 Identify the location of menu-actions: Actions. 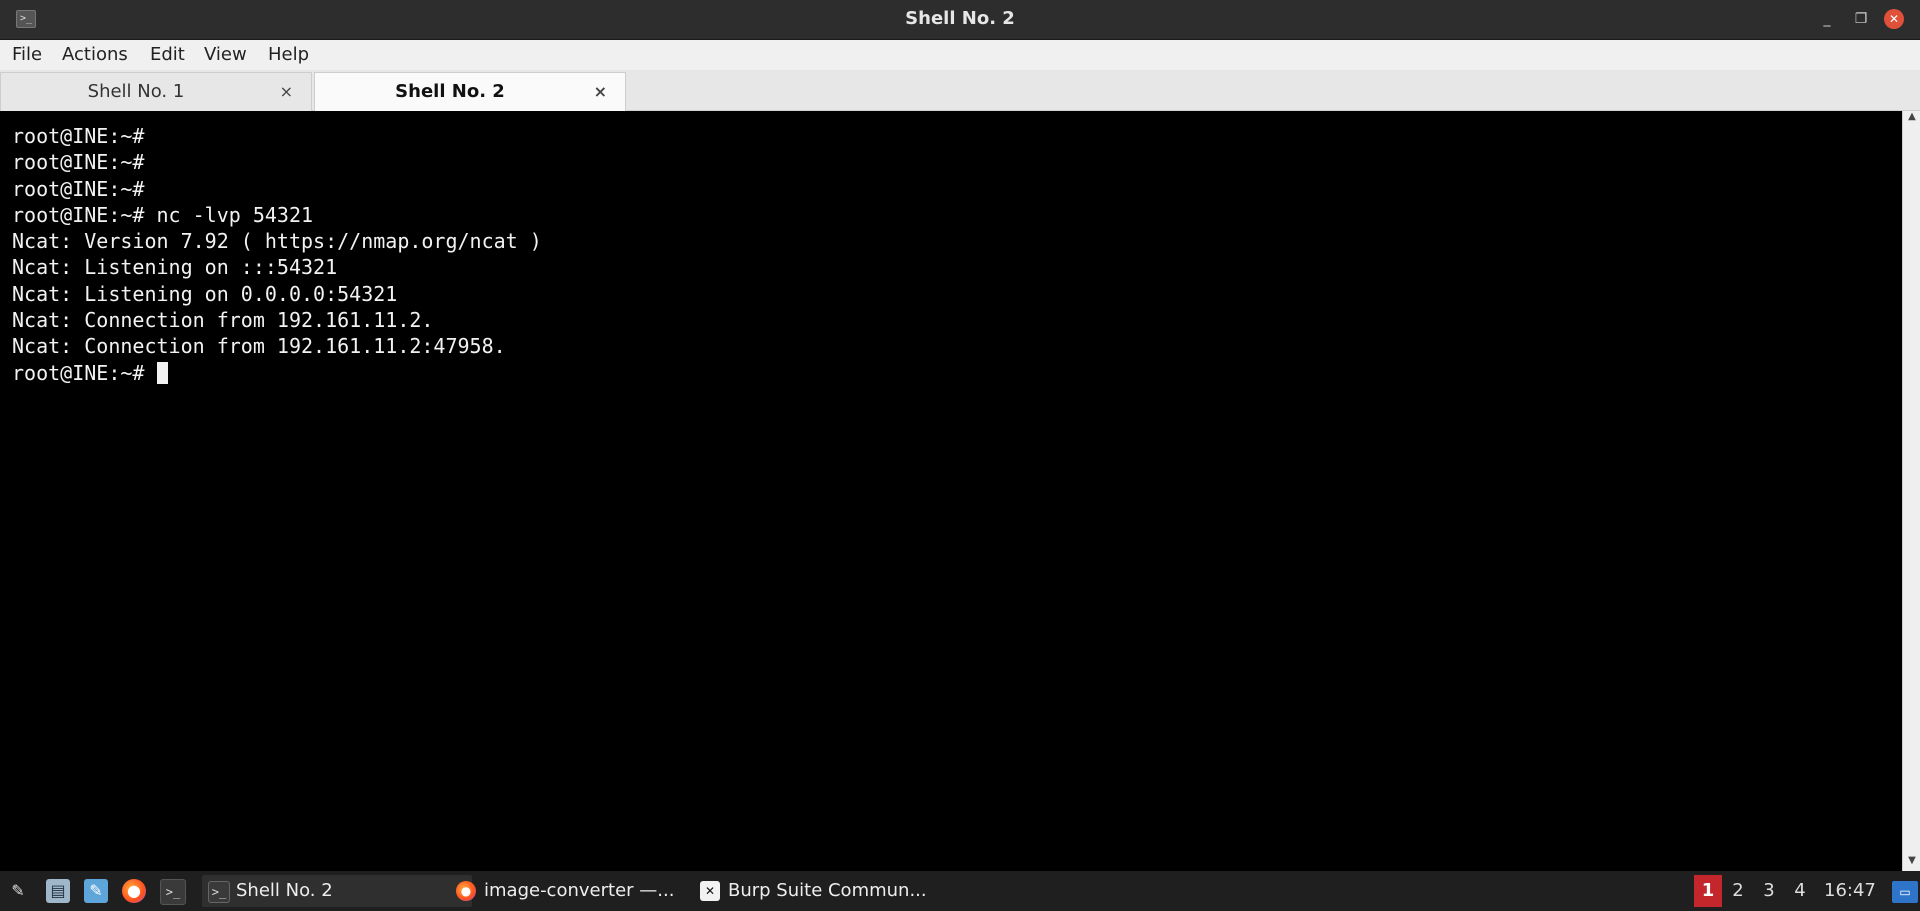
(95, 55).